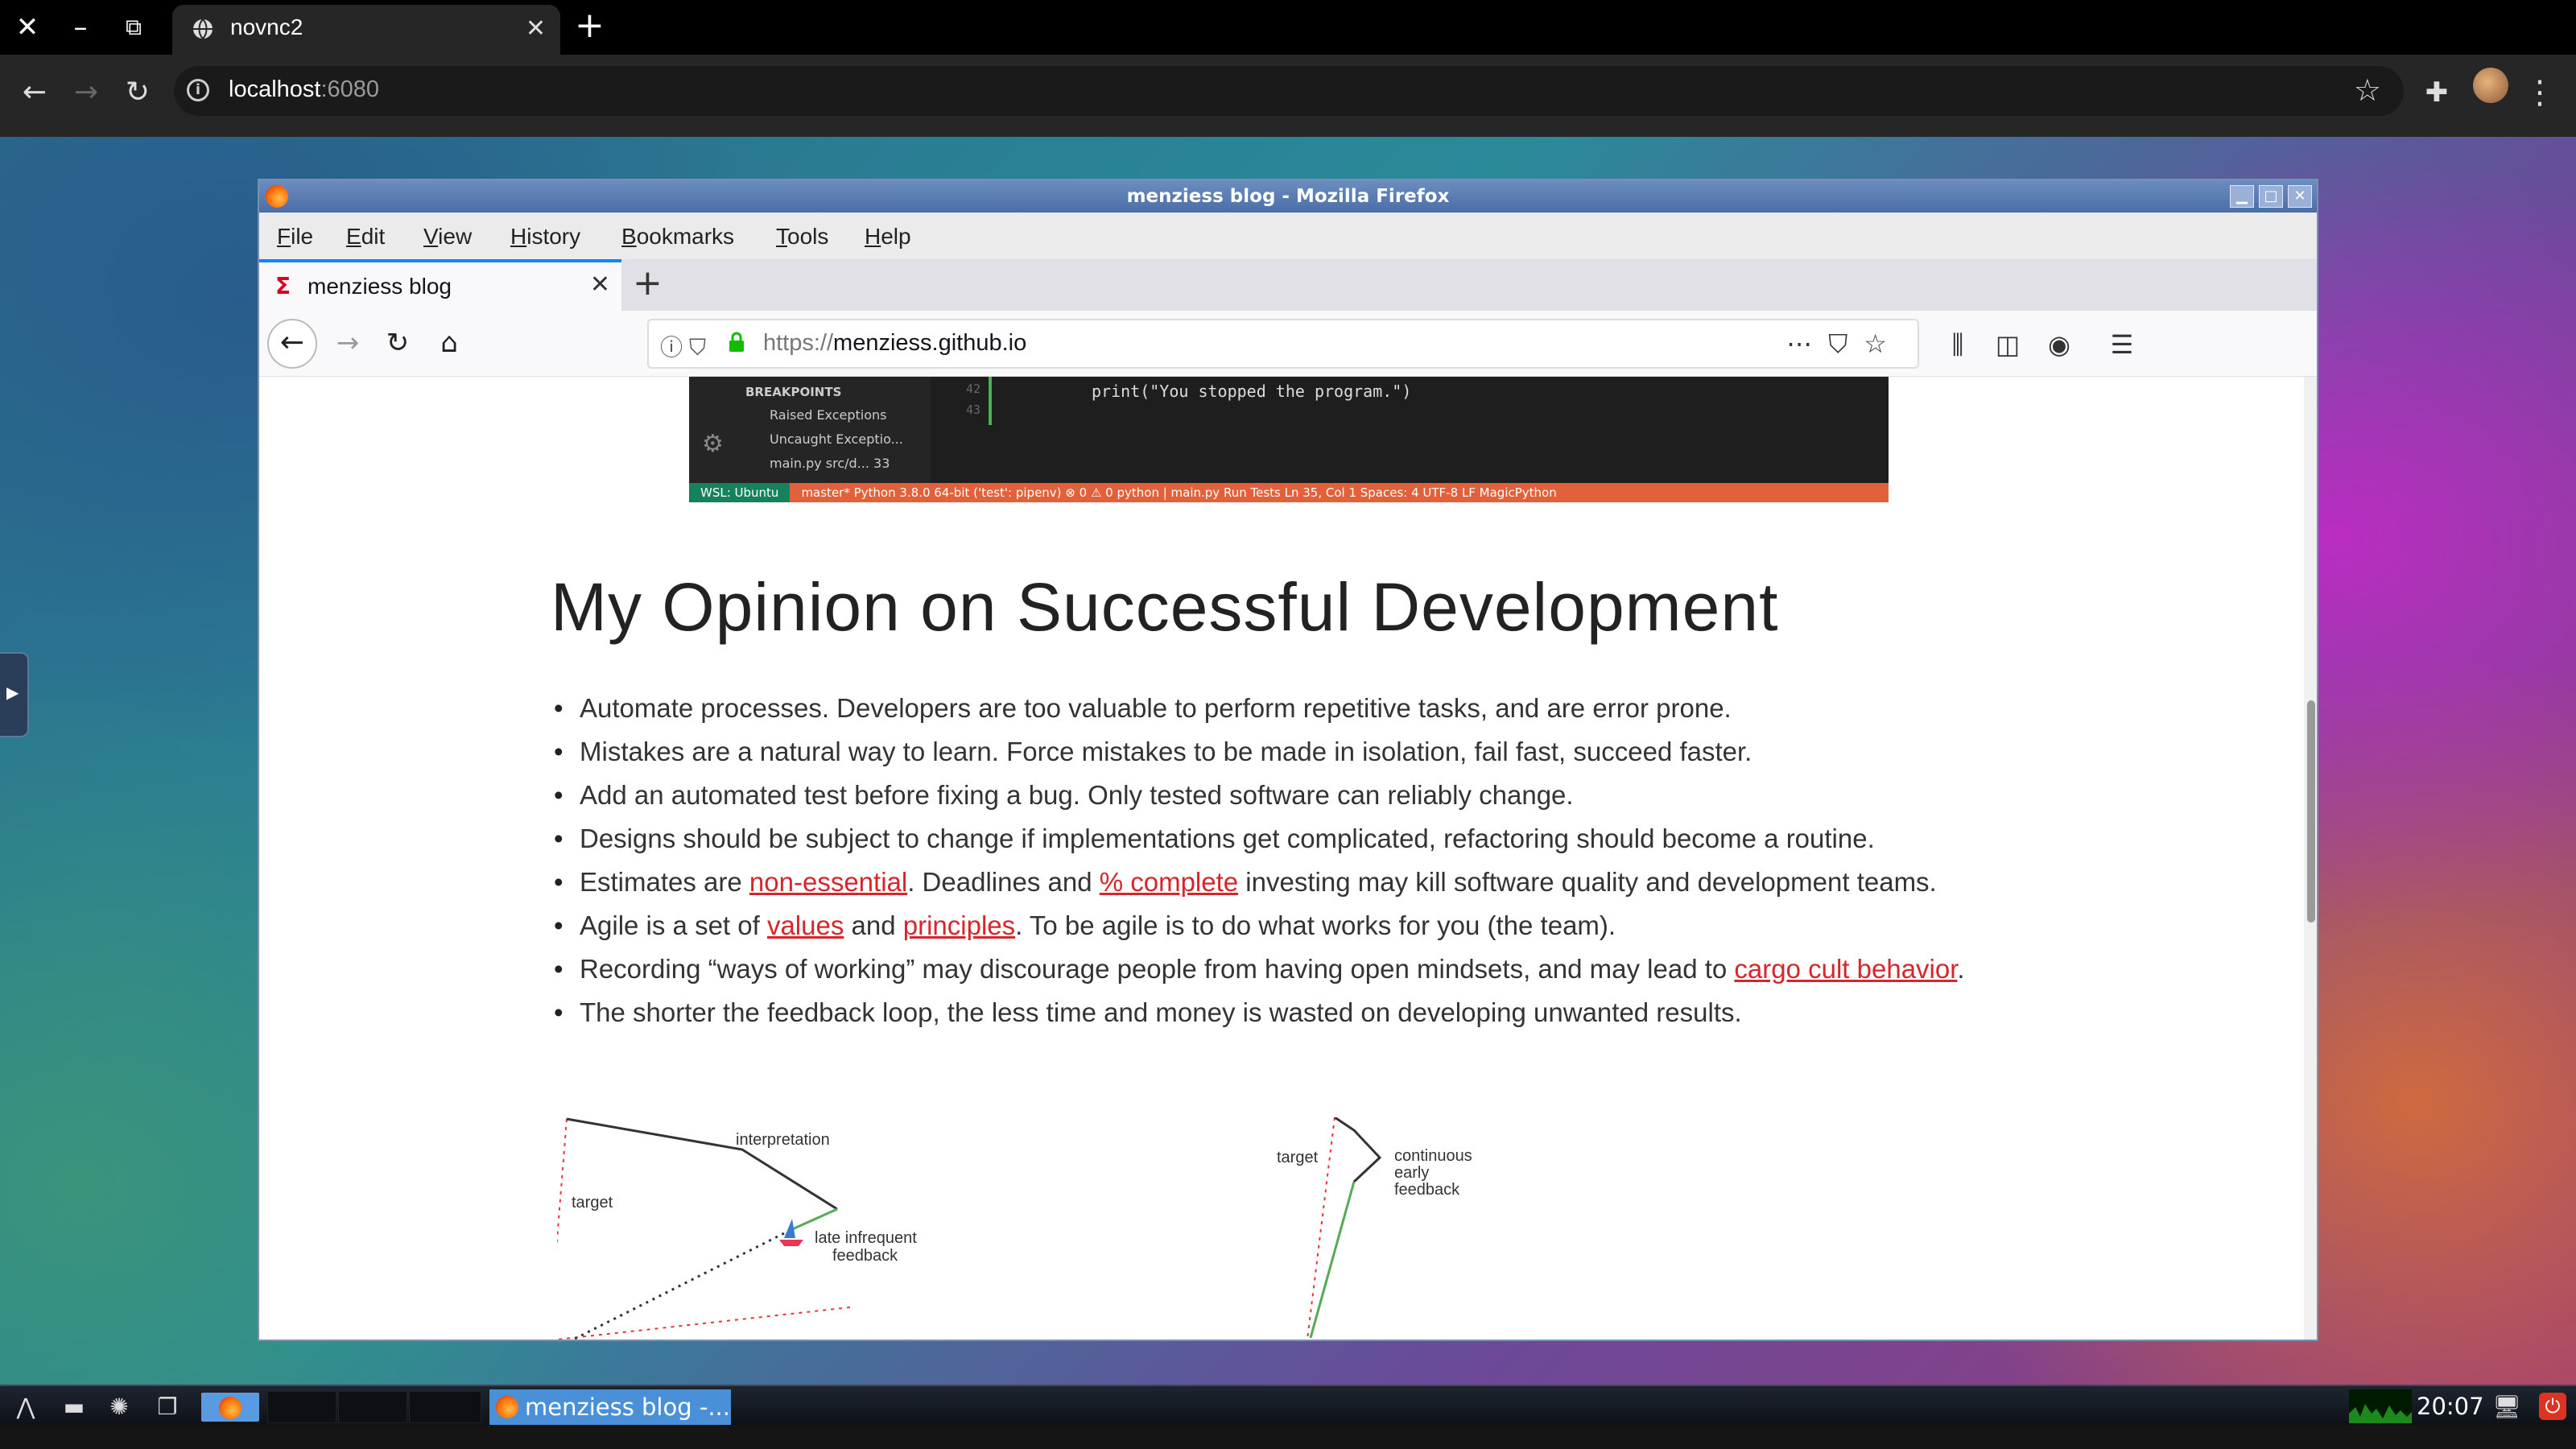 The image size is (2576, 1449). What do you see at coordinates (805, 925) in the screenshot?
I see `values-link: values` at bounding box center [805, 925].